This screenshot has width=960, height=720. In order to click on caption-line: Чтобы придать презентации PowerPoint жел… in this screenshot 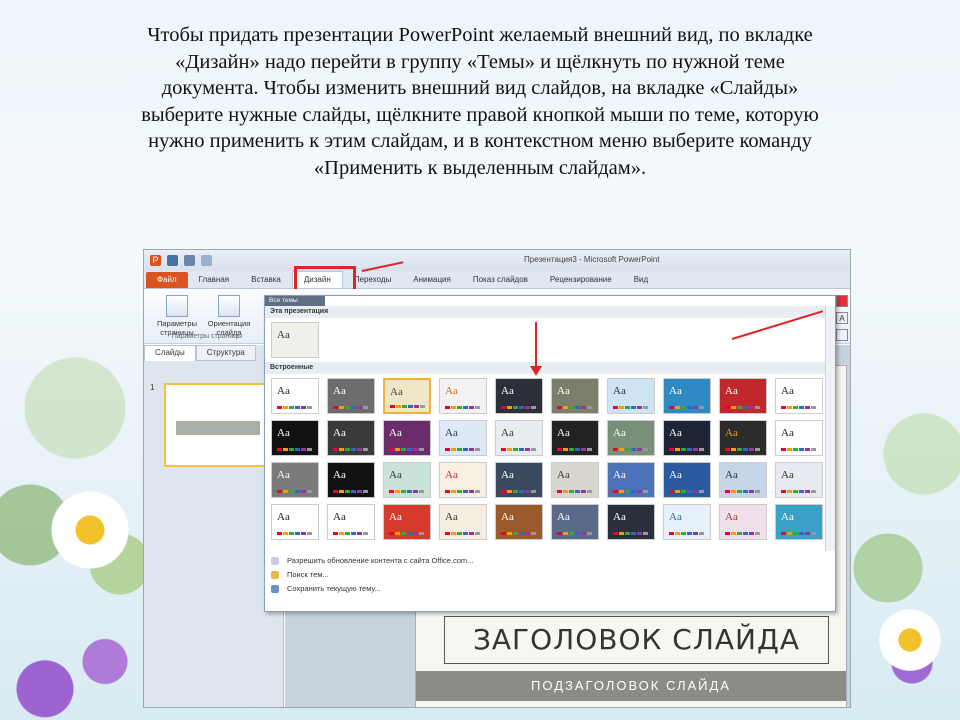, I will do `click(480, 35)`.